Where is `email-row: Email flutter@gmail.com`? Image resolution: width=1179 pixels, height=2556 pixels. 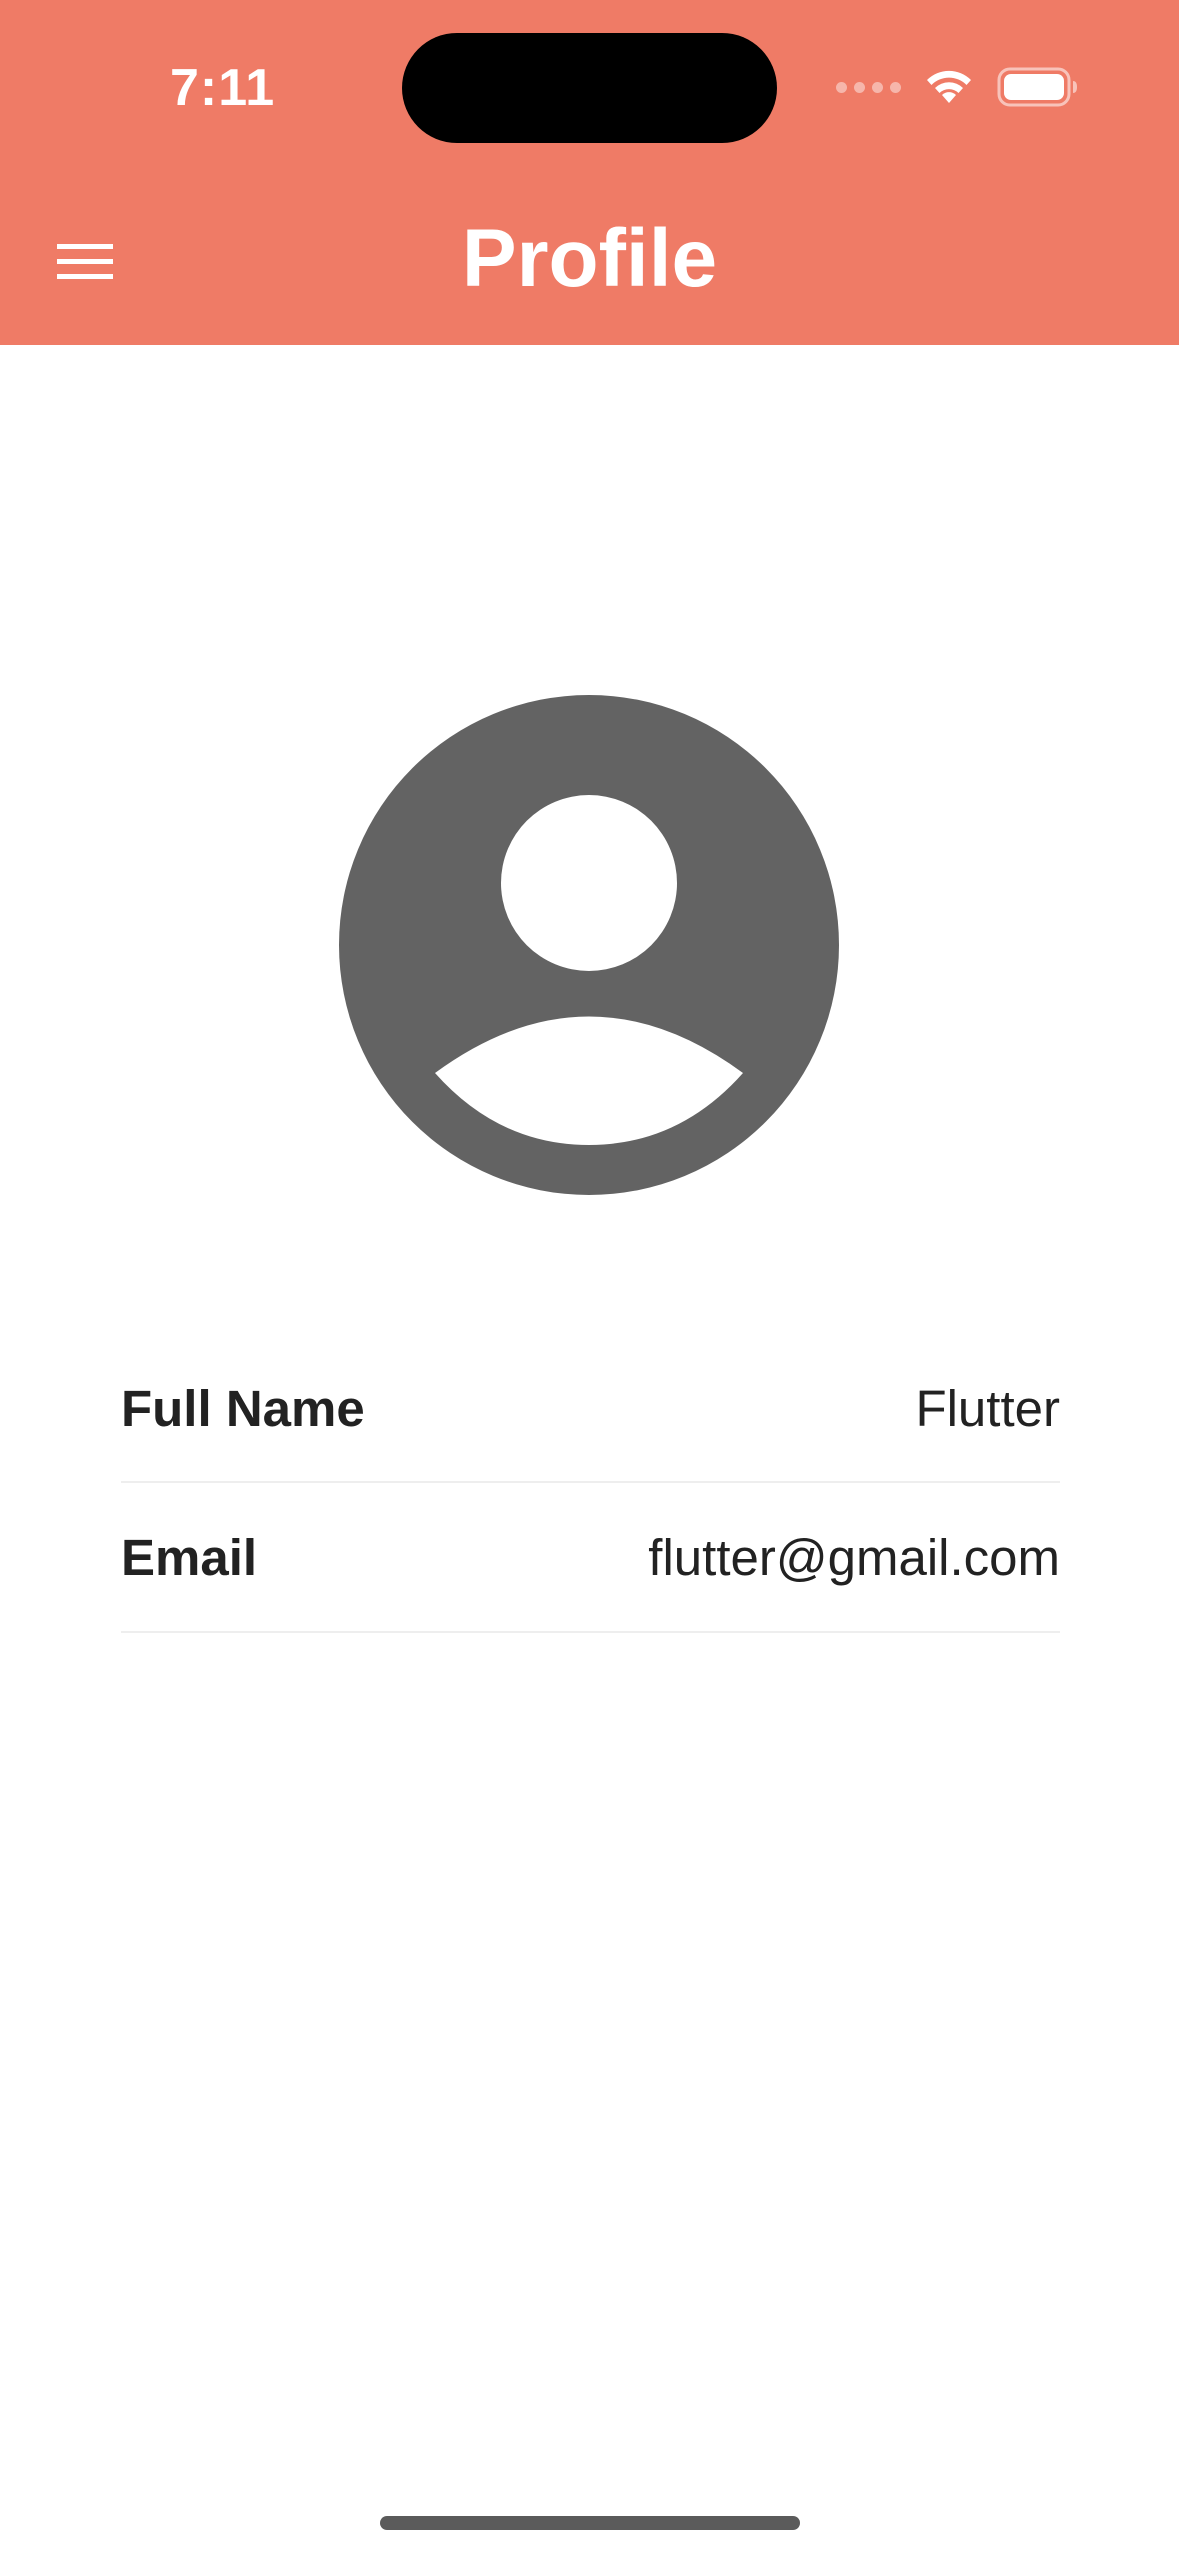 email-row: Email flutter@gmail.com is located at coordinates (590, 1558).